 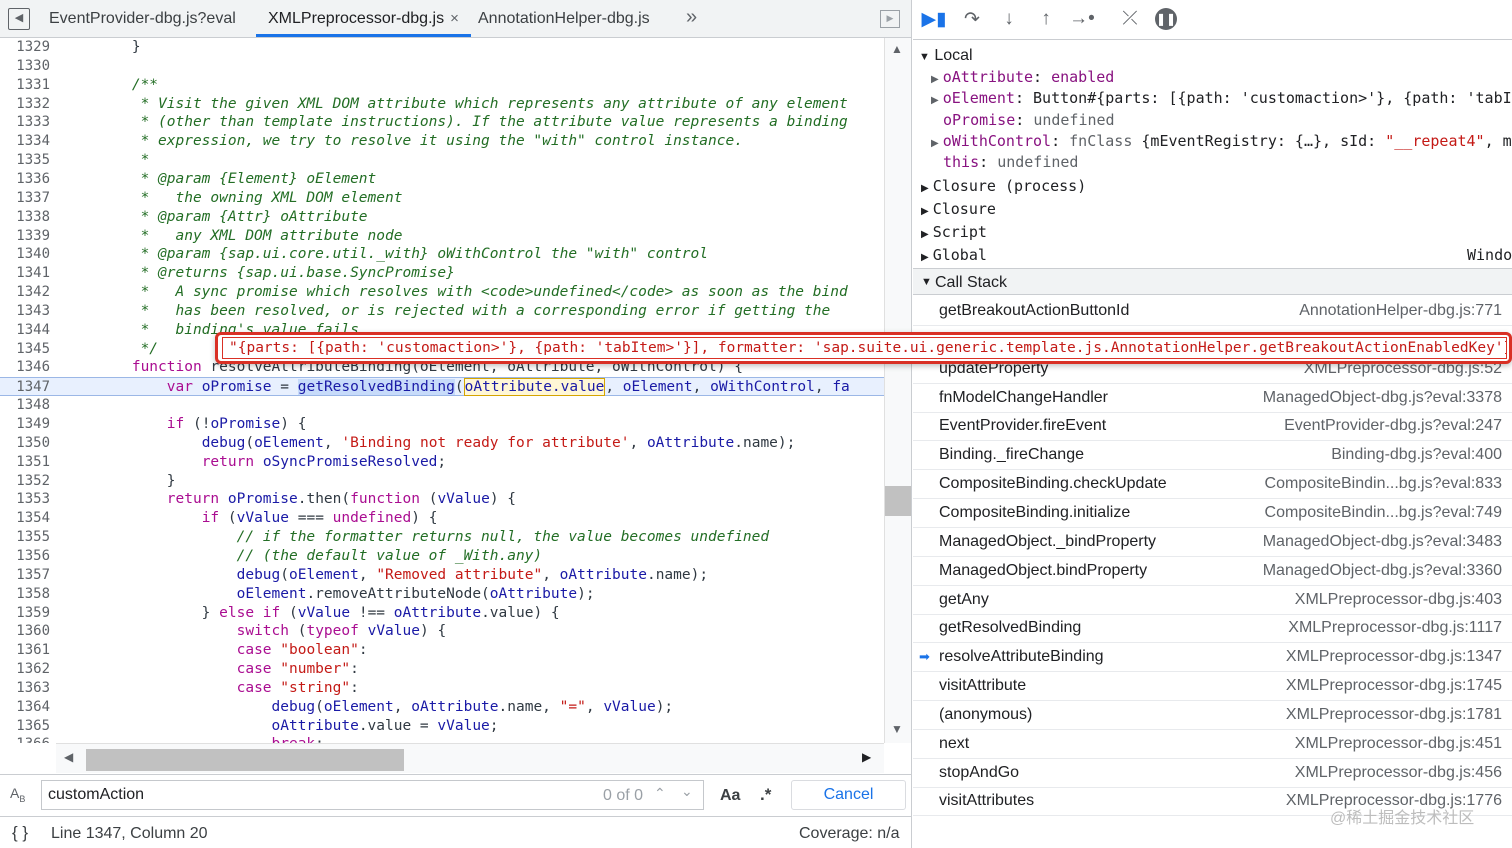 What do you see at coordinates (25, 613) in the screenshot?
I see `line-number: 1359` at bounding box center [25, 613].